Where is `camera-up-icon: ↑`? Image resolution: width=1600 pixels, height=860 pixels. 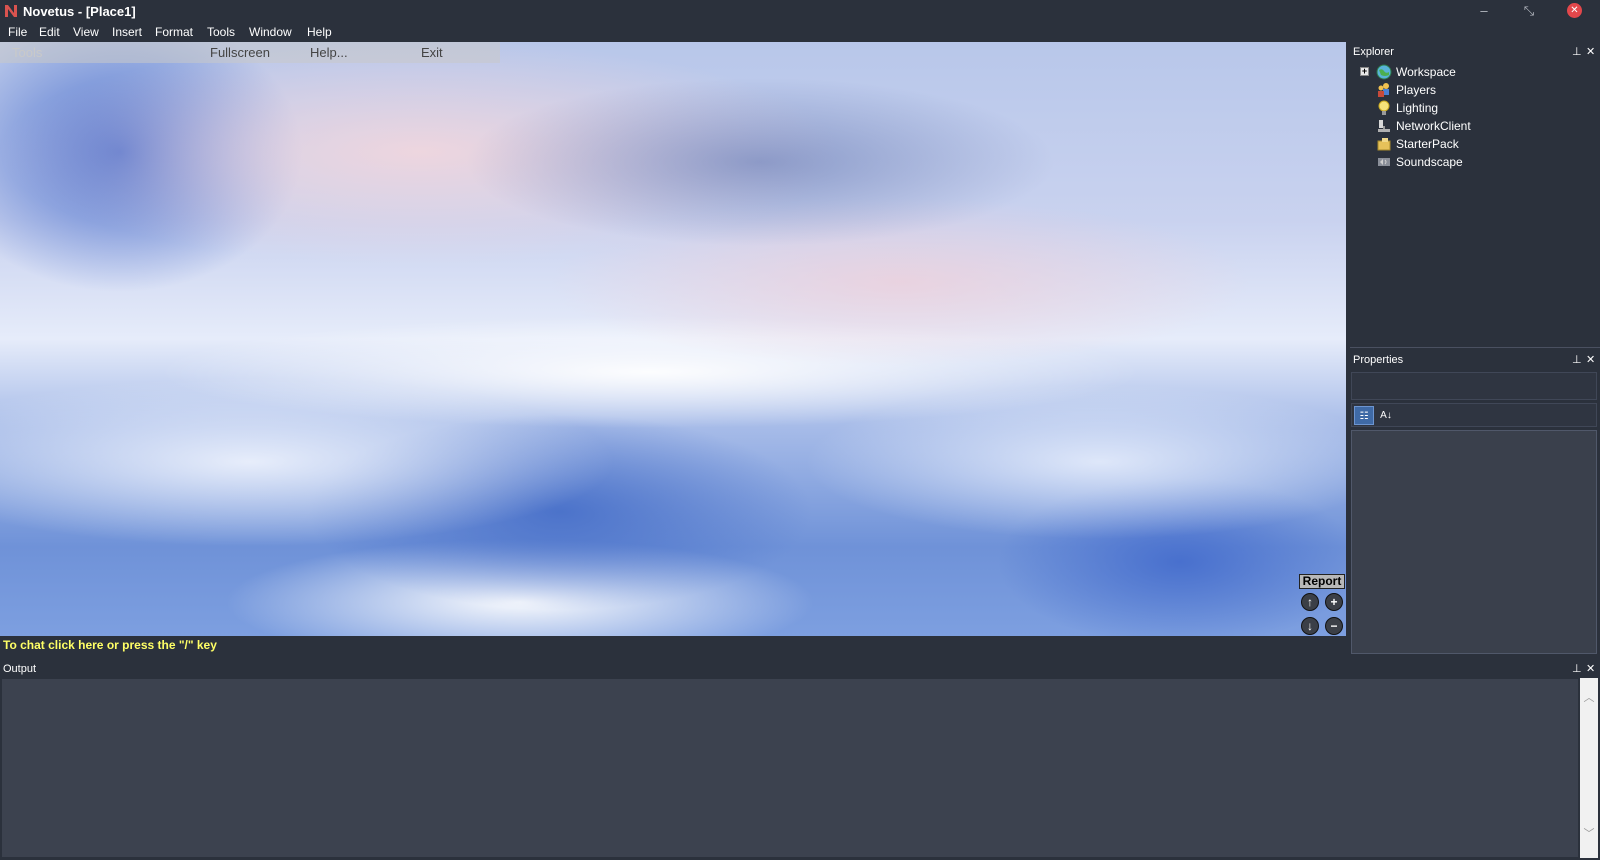 camera-up-icon: ↑ is located at coordinates (1310, 602).